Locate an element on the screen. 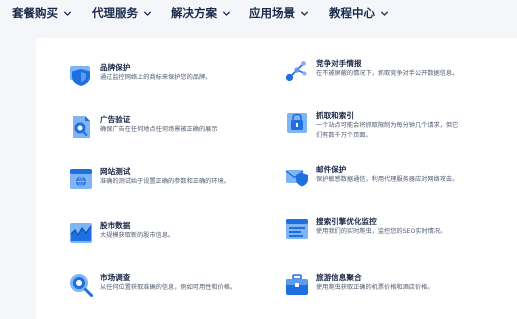 Image resolution: width=517 pixels, height=319 pixels. card-stock-data: 股市数据 大规模获取新的股市信息。 is located at coordinates (163, 233).